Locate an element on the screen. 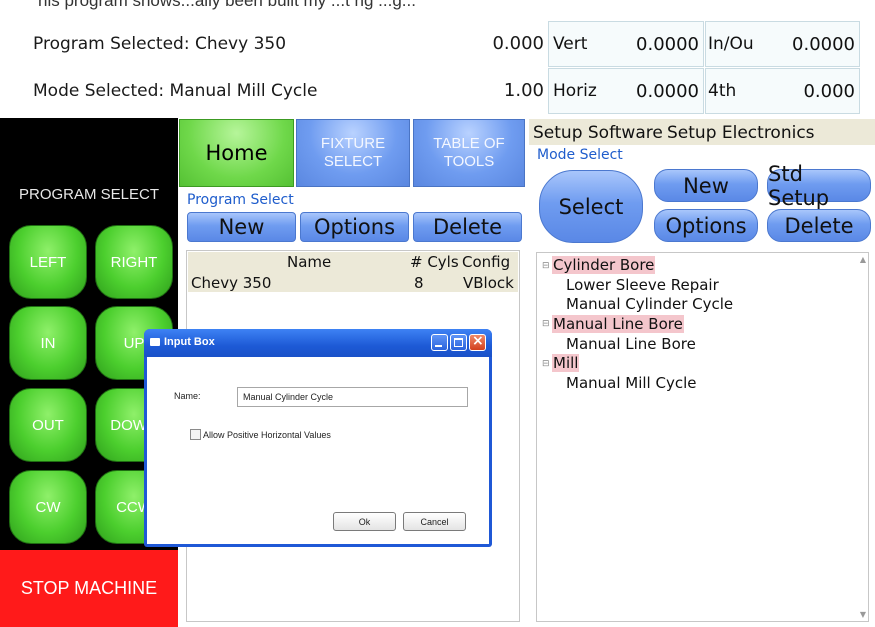 The width and height of the screenshot is (875, 627). column-header-cyls: # Cyls is located at coordinates (434, 262).